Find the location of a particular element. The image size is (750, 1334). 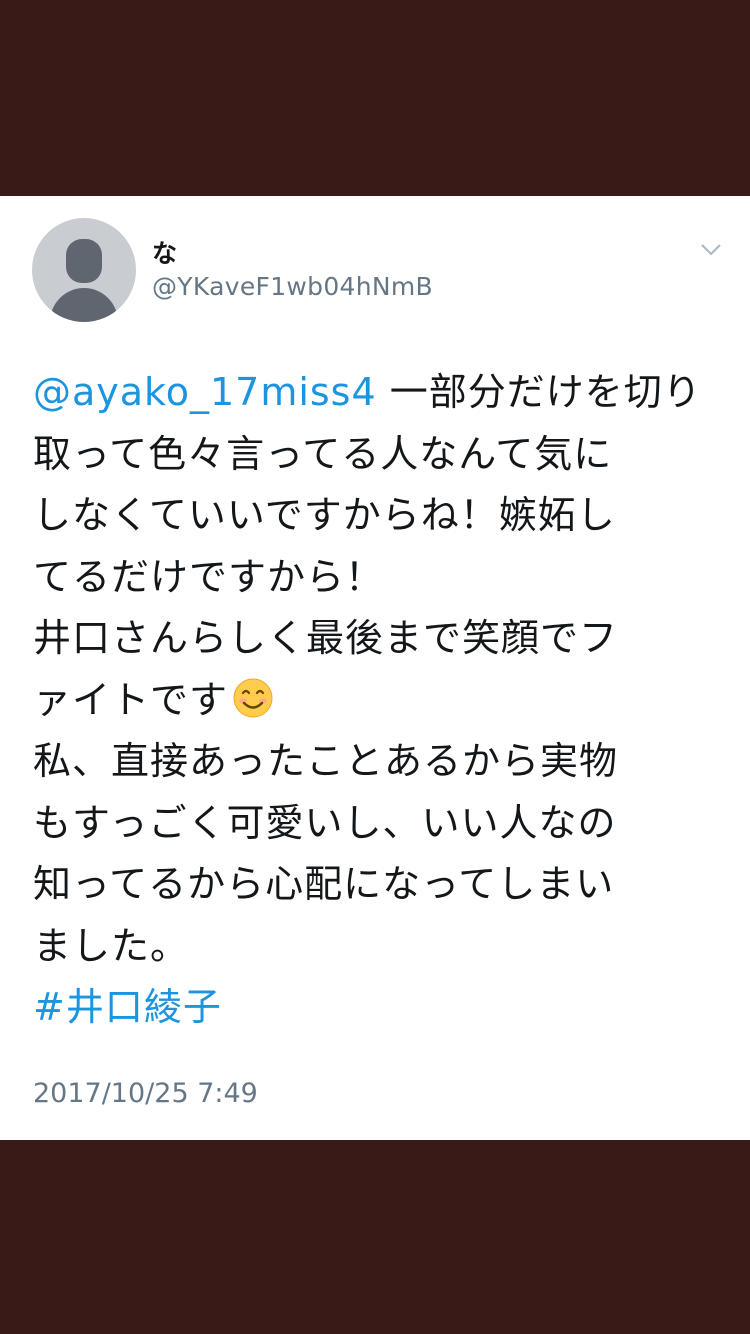

tweet-line: @ayako_17miss4 一部分だけを切り is located at coordinates (378, 393).